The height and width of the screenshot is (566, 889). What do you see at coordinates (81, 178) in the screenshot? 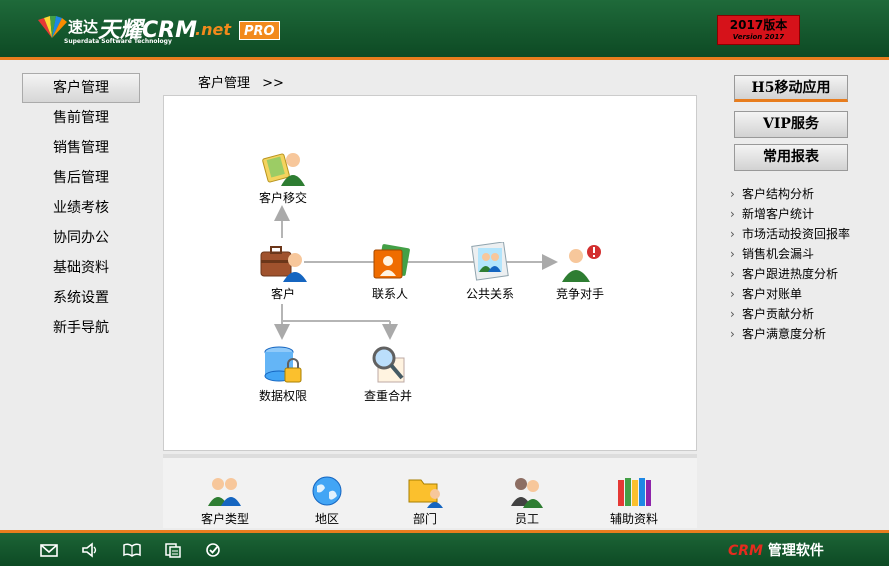
I see `nav-item-aftersales: 售后管理` at bounding box center [81, 178].